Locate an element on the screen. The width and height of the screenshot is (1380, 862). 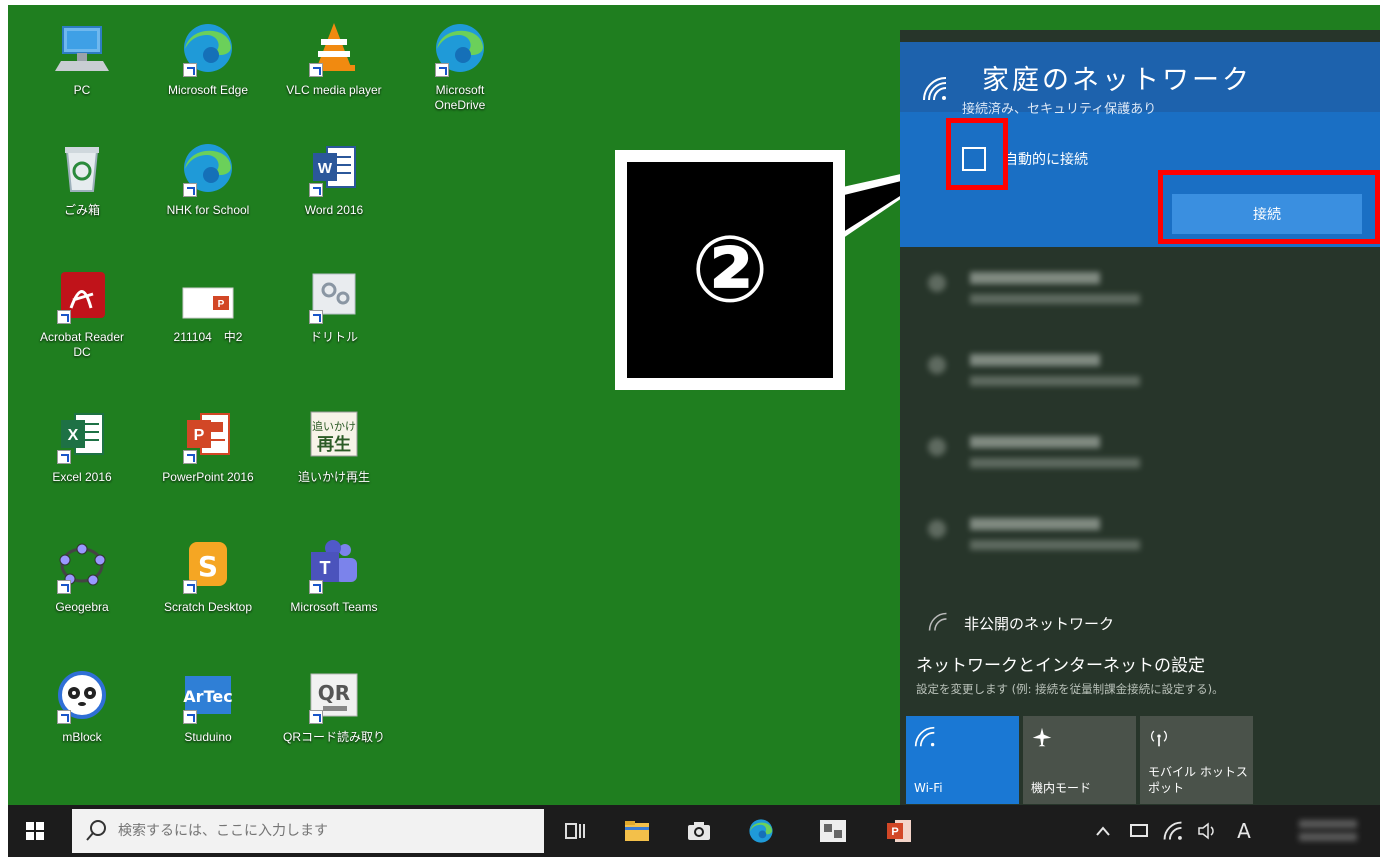
desktop-icon-replay: 追いかけ 再生 追いかけ再生 is located at coordinates (334, 459).